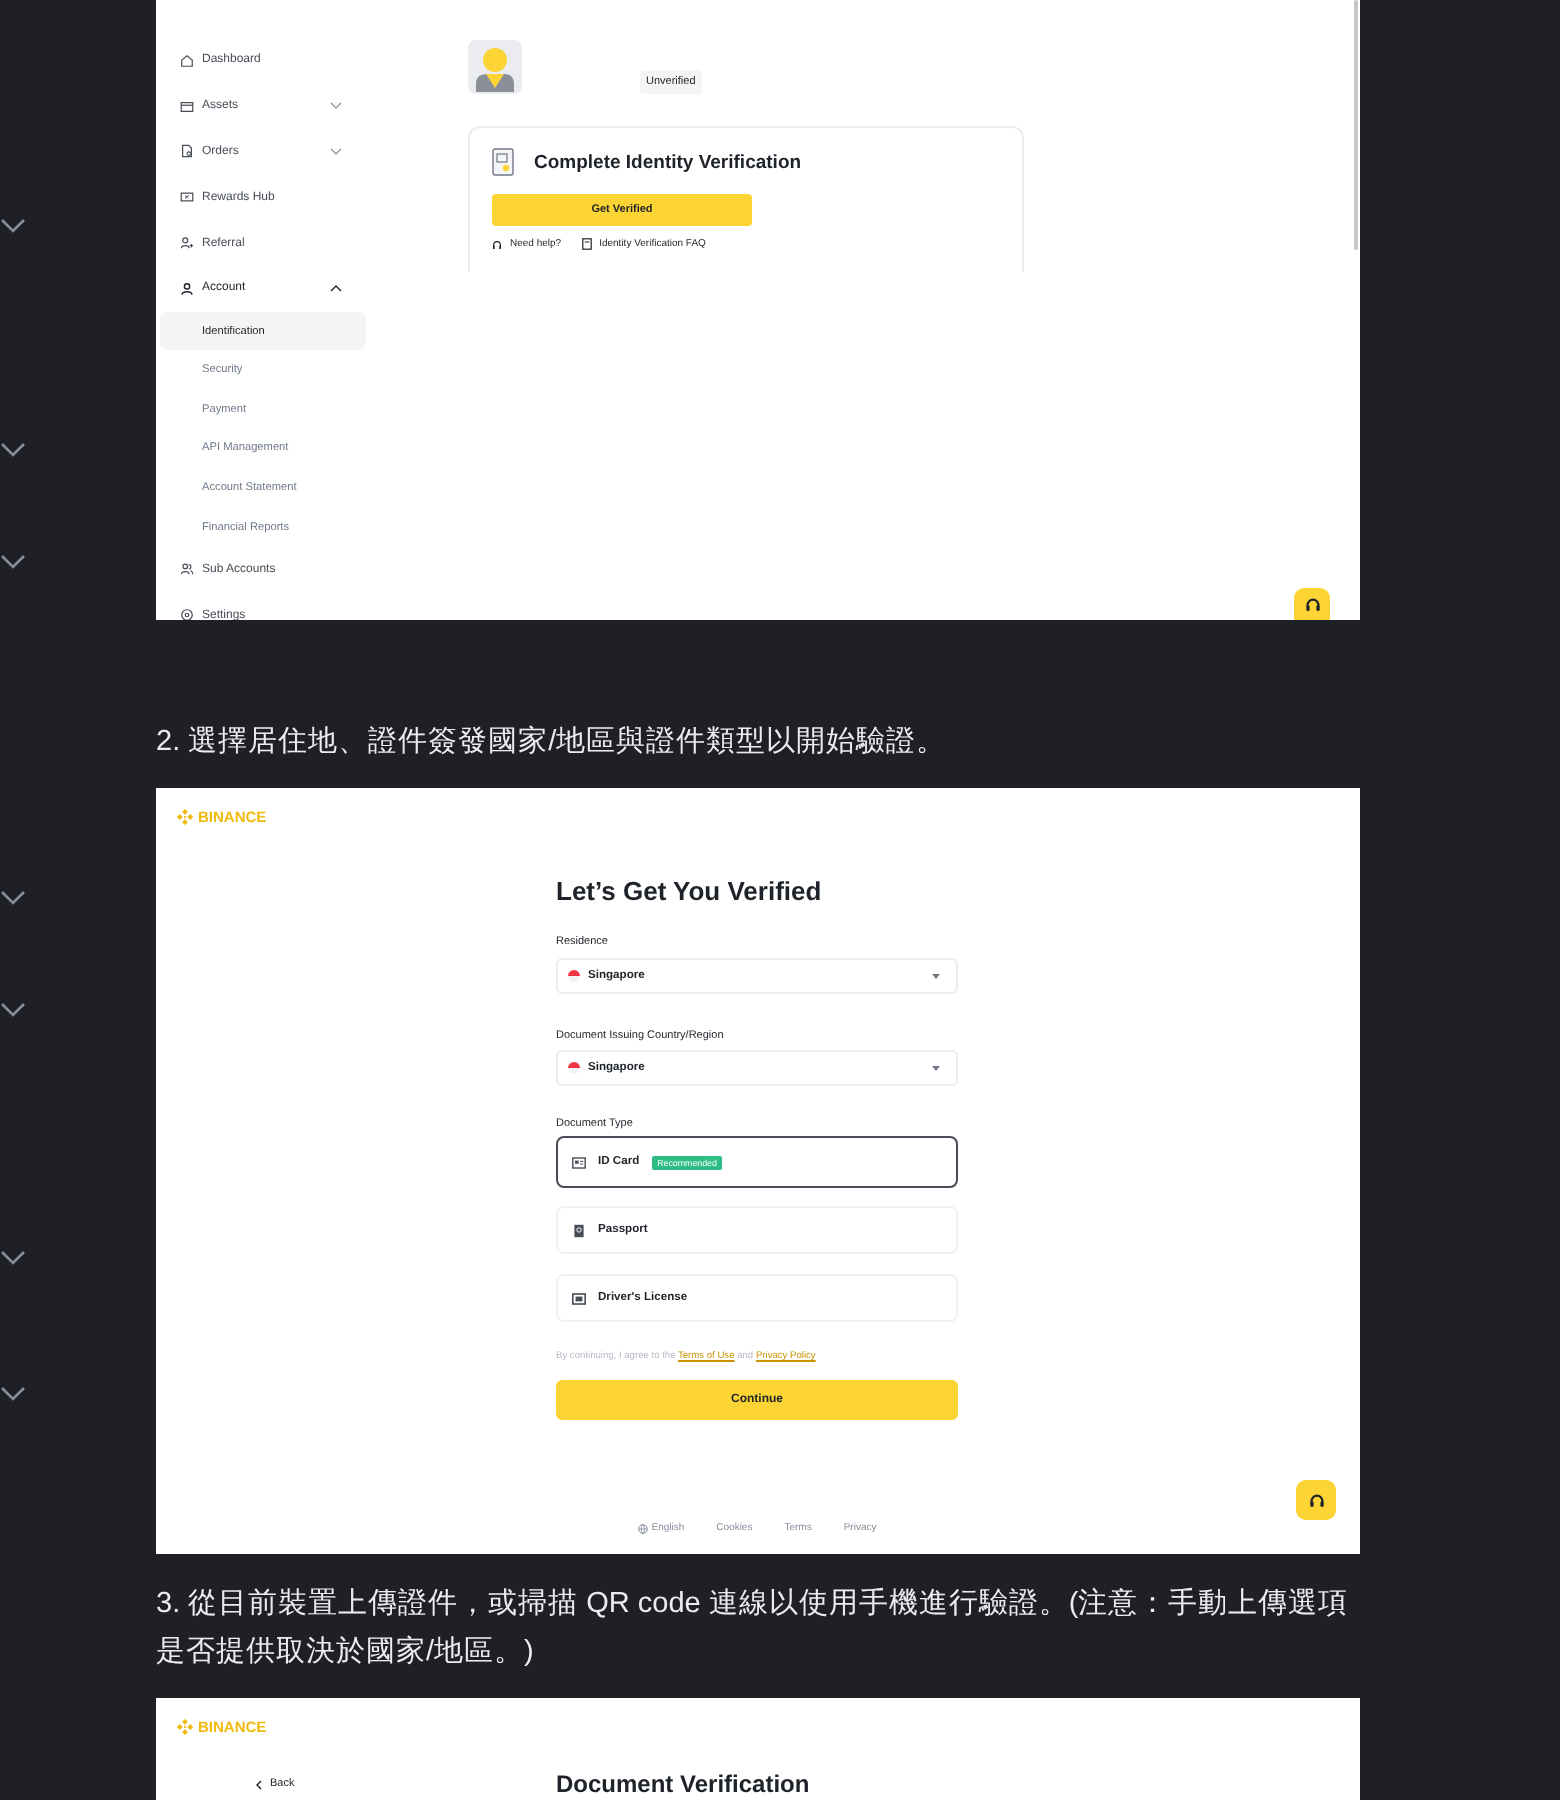 This screenshot has height=1800, width=1560. Describe the element at coordinates (668, 162) in the screenshot. I see `card-title: Complete Identity Verification` at that location.